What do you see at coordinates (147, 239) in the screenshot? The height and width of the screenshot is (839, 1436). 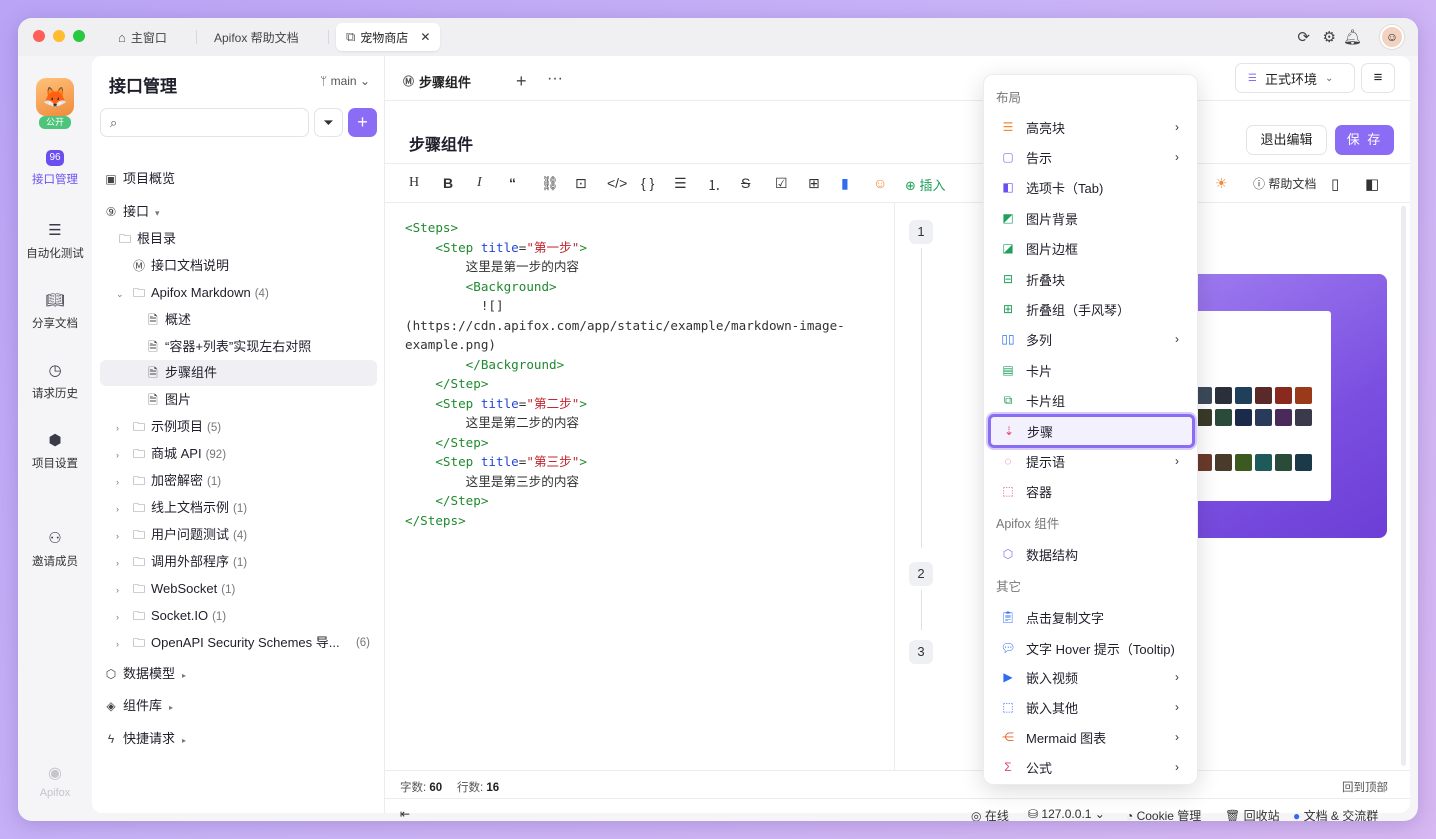 I see `tree-item-root: 🗀 根目录` at bounding box center [147, 239].